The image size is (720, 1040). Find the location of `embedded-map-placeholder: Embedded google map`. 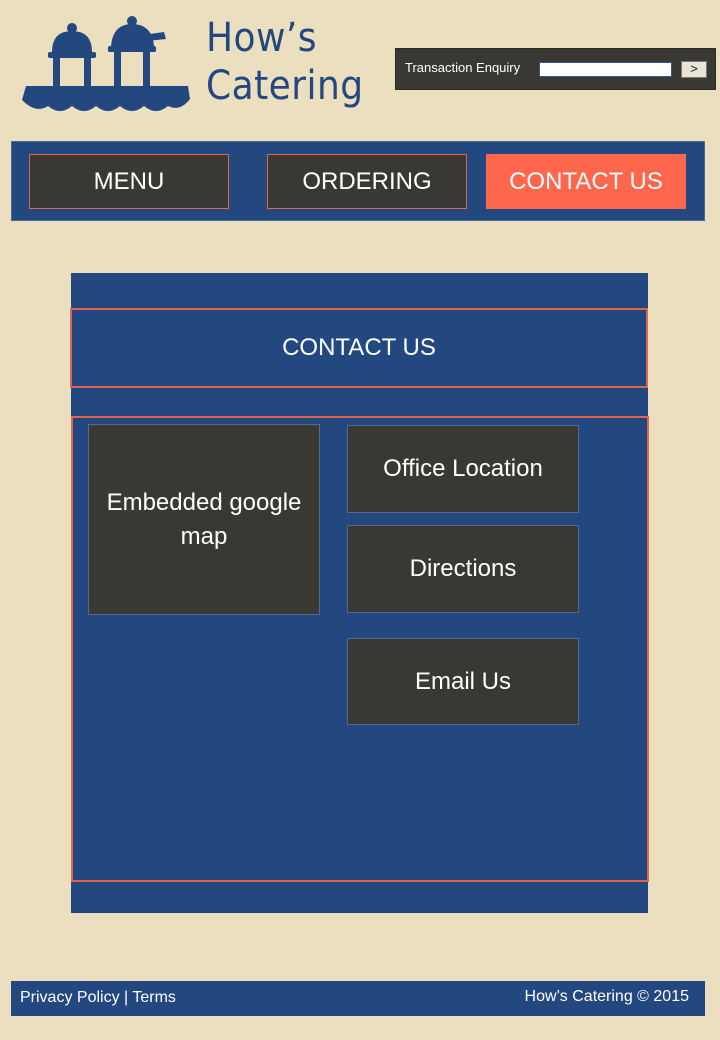

embedded-map-placeholder: Embedded google map is located at coordinates (204, 519).